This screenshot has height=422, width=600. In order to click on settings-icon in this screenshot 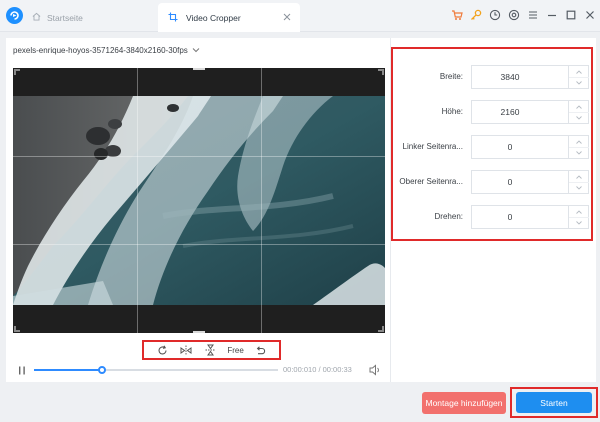, I will do `click(513, 14)`.